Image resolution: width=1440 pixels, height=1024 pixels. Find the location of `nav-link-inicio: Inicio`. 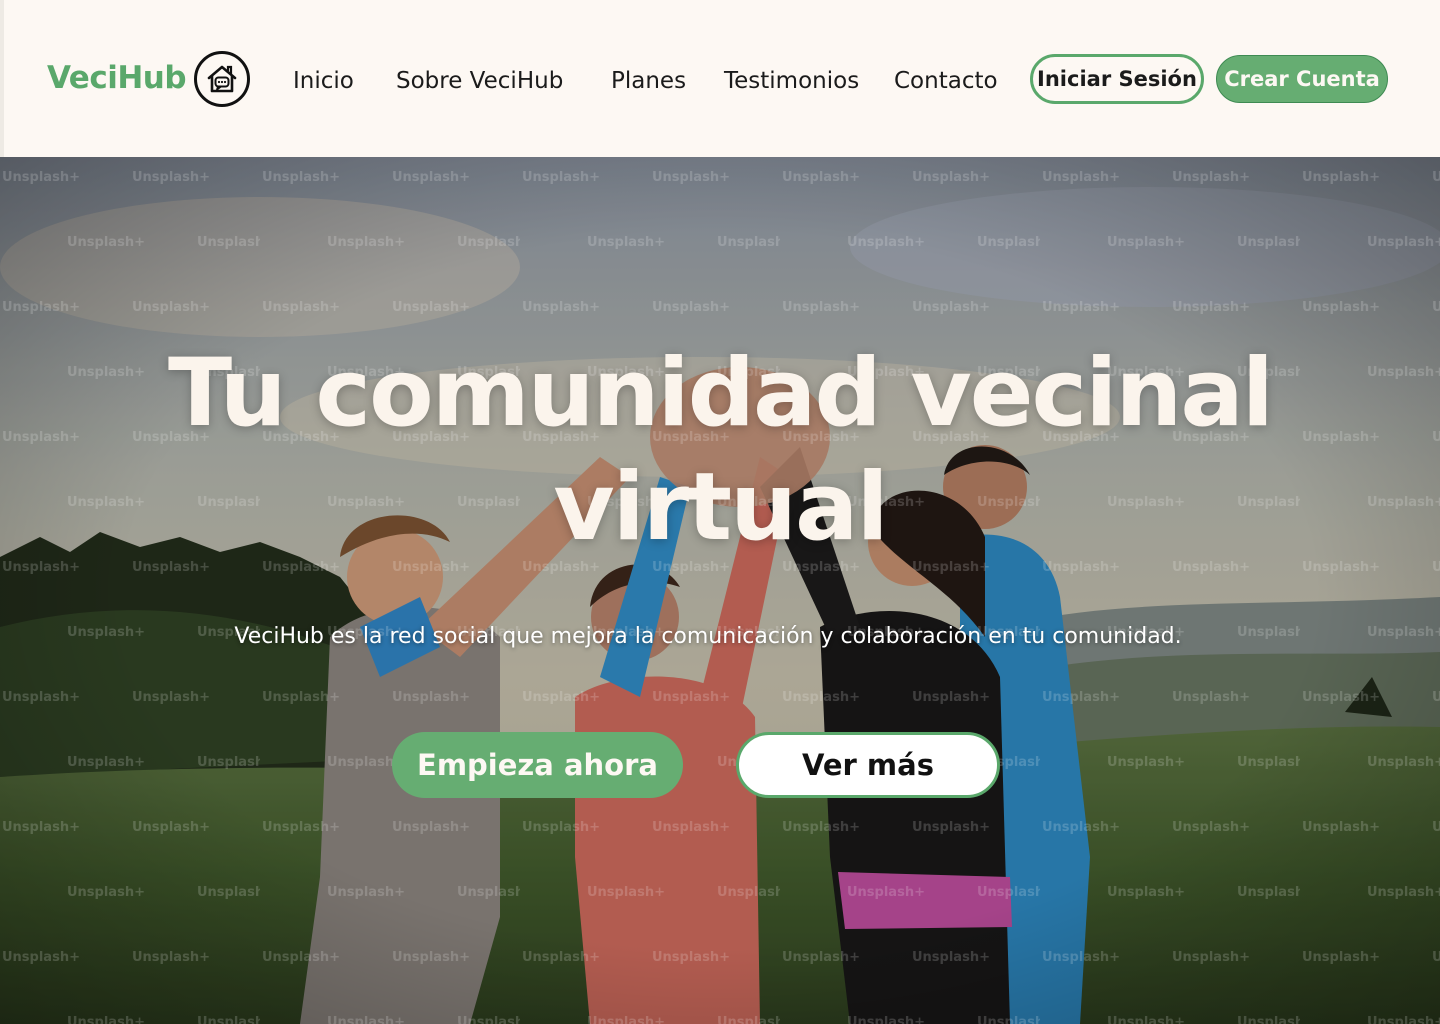

nav-link-inicio: Inicio is located at coordinates (323, 81).